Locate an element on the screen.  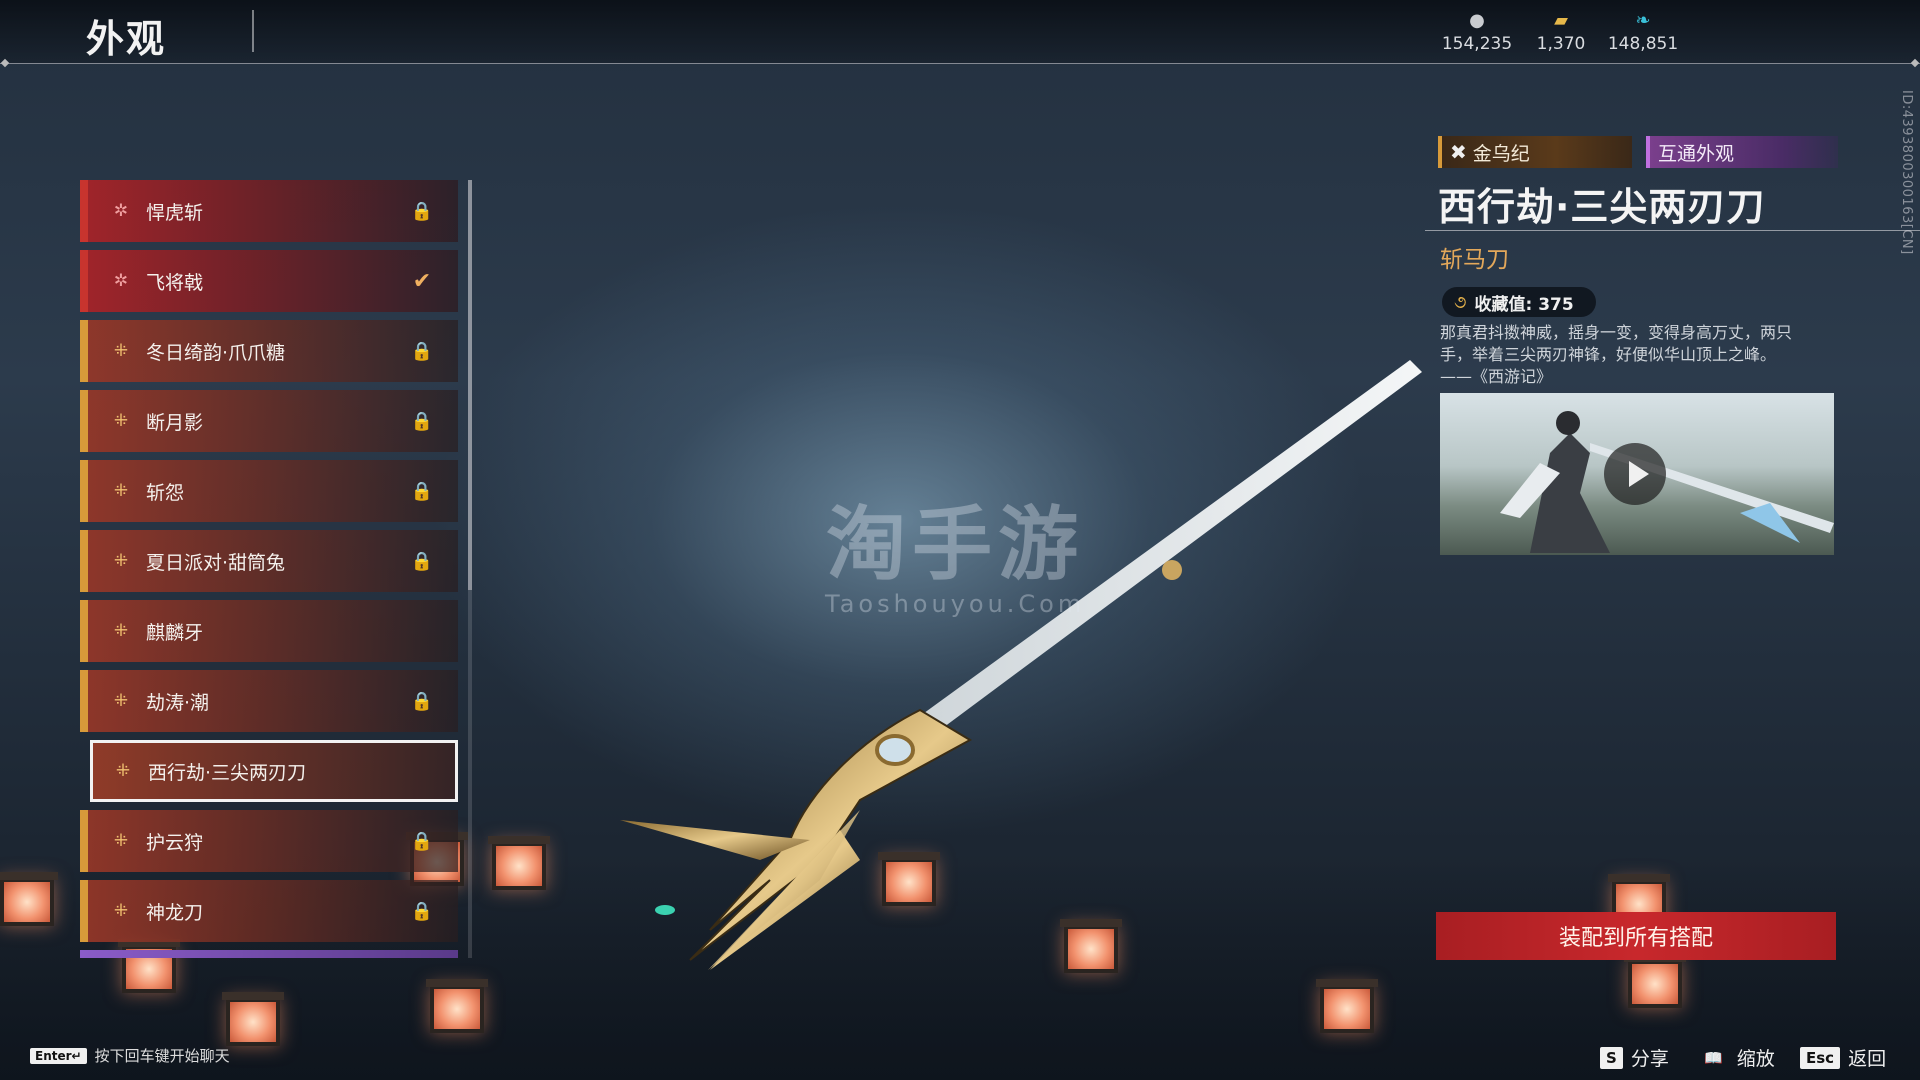
skin-list-item: ⁜ 冬日绮韵·爪爪糖 🔒 is located at coordinates (269, 351).